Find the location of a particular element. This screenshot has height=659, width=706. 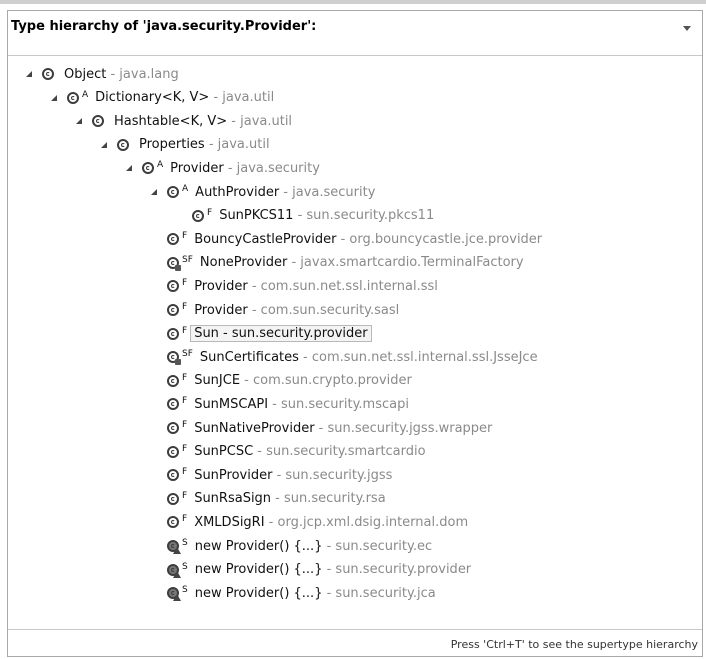

tree-item-provider-sasl: F Provider - com.sun.security.sasl is located at coordinates (283, 310).